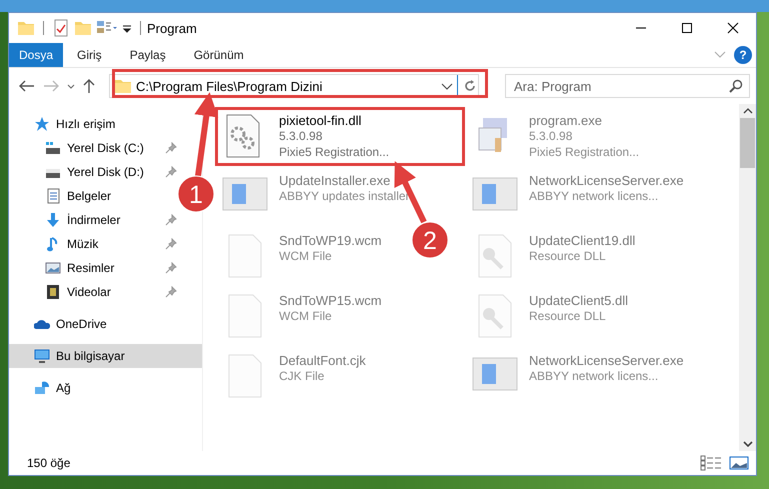 Image resolution: width=769 pixels, height=489 pixels. Describe the element at coordinates (172, 28) in the screenshot. I see `window-title: Program` at that location.